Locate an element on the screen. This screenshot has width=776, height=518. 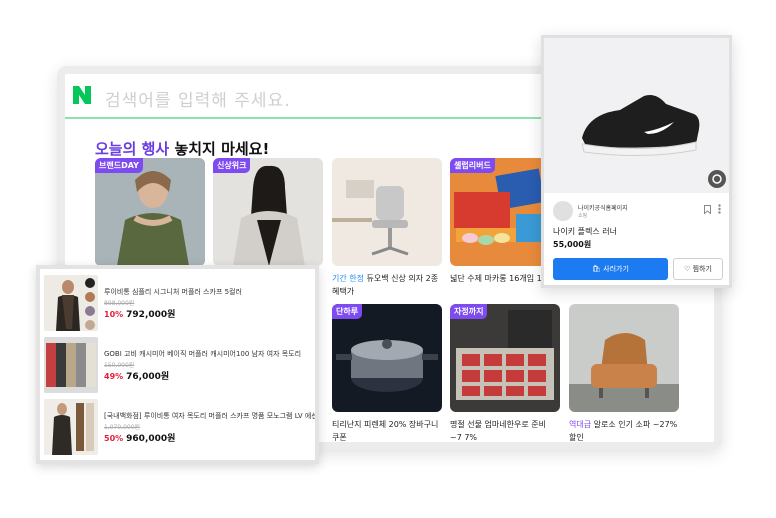
page-headline: 오늘의 행사 놓치지 마세요! is located at coordinates (182, 148).